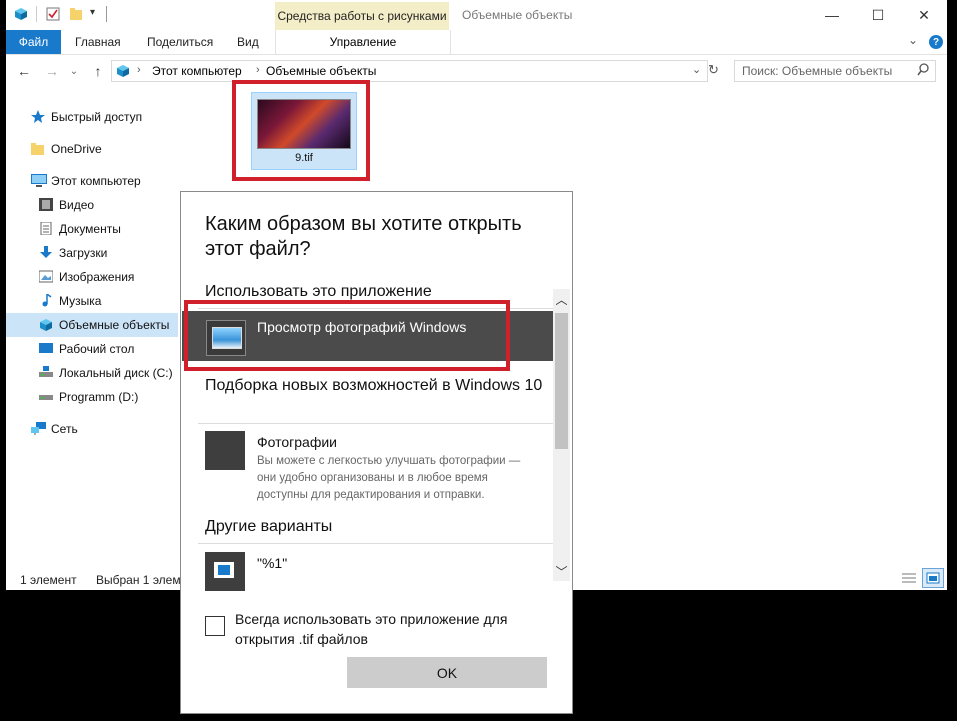 This screenshot has height=721, width=957. What do you see at coordinates (38, 428) in the screenshot?
I see `network-icon` at bounding box center [38, 428].